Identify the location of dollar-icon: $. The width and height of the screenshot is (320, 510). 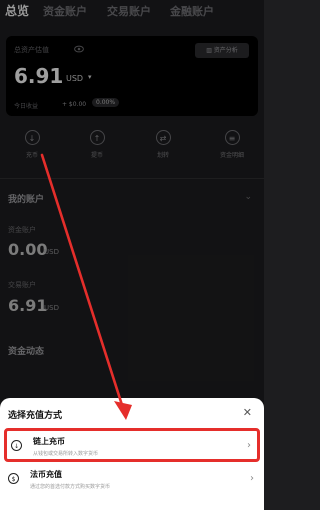
(13, 478).